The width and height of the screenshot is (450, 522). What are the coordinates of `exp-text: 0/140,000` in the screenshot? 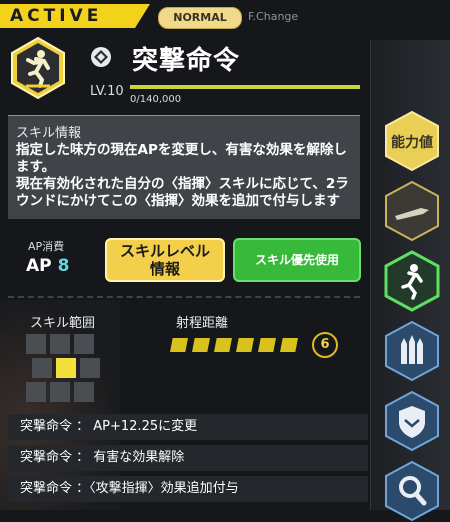 It's located at (156, 99).